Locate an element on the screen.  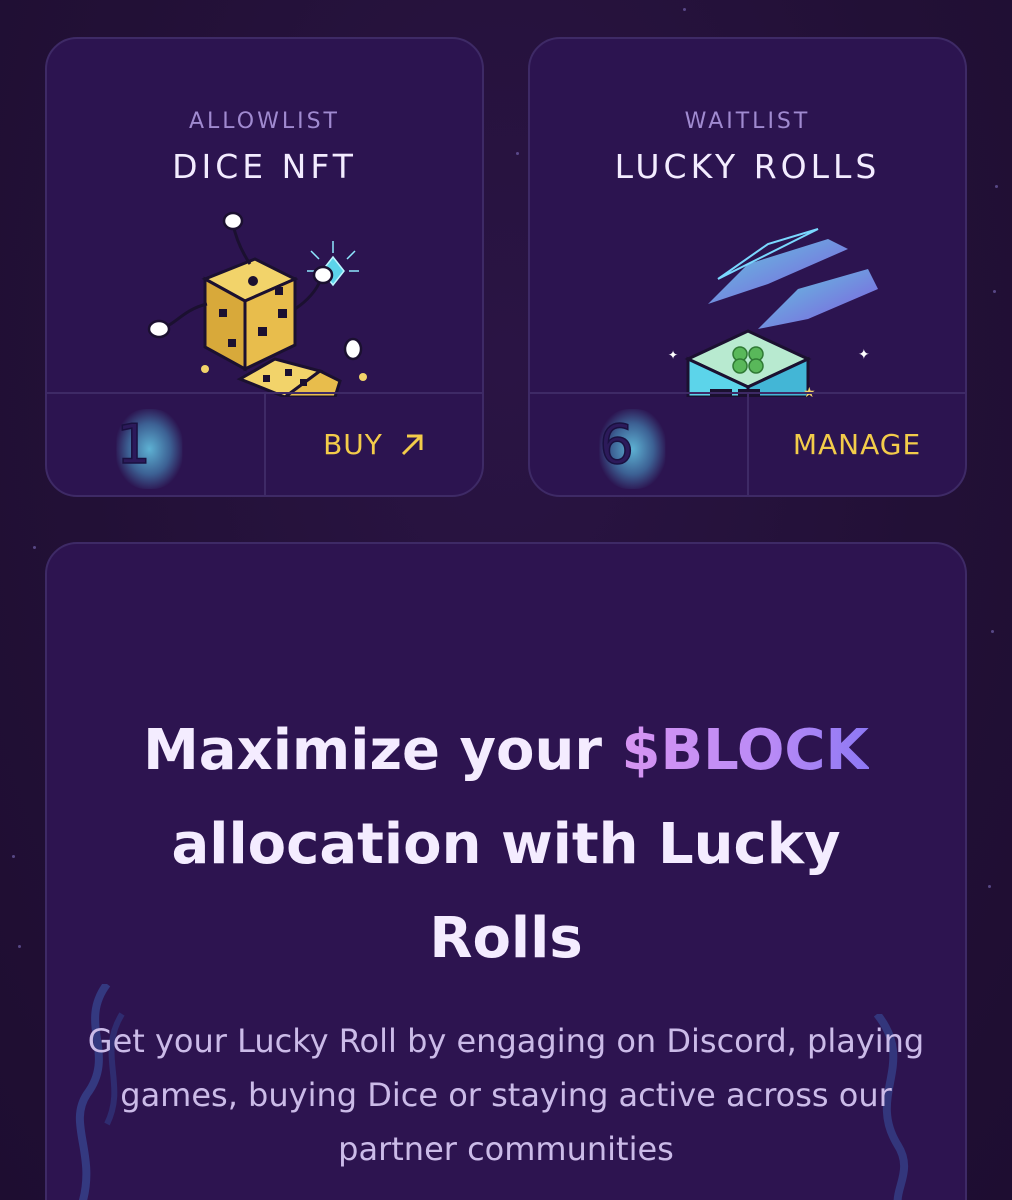
headline-text: Maximize your is located at coordinates (382, 750).